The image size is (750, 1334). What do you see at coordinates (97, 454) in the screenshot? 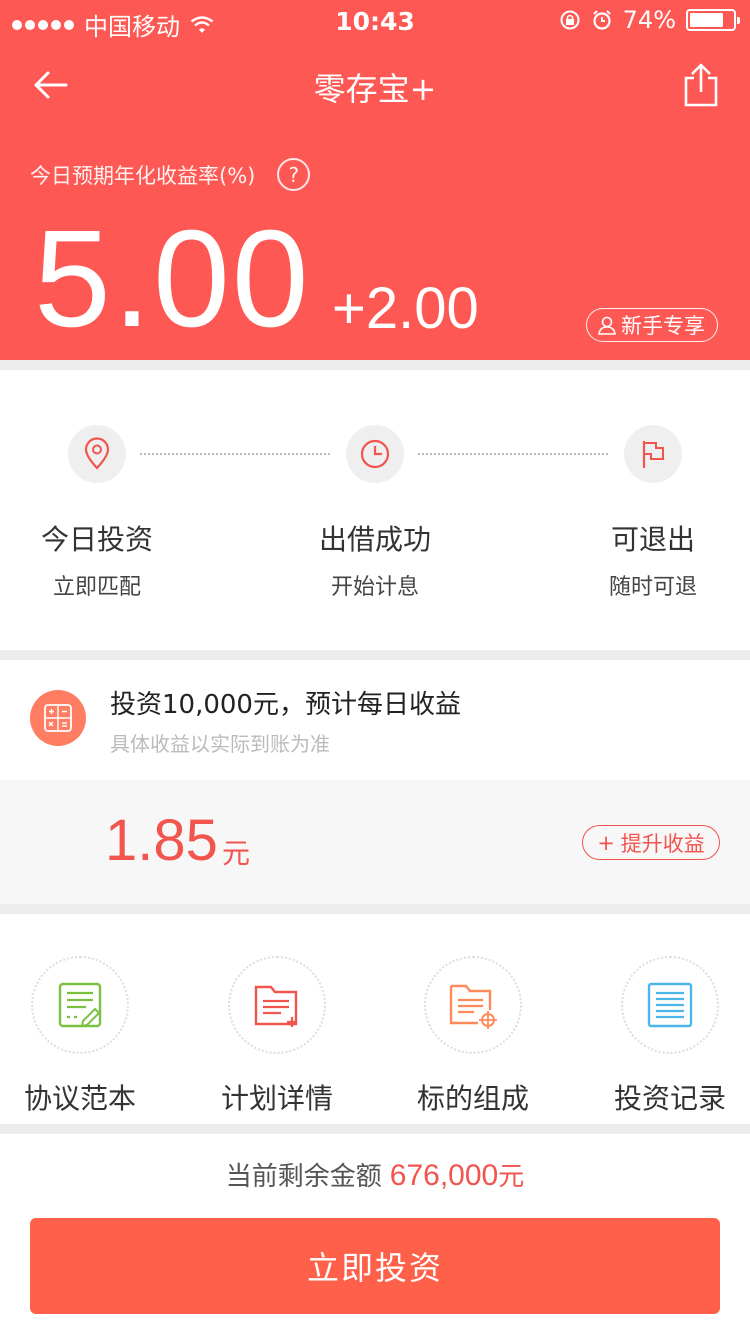
I see `location-pin-icon` at bounding box center [97, 454].